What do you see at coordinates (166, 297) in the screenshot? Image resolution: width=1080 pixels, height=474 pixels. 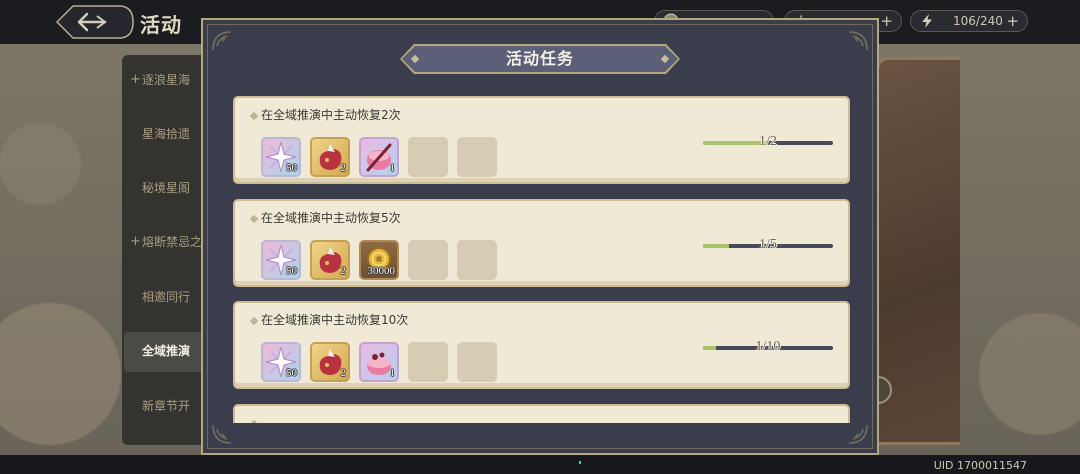 I see `sidebar-item-label: 相邀同行` at bounding box center [166, 297].